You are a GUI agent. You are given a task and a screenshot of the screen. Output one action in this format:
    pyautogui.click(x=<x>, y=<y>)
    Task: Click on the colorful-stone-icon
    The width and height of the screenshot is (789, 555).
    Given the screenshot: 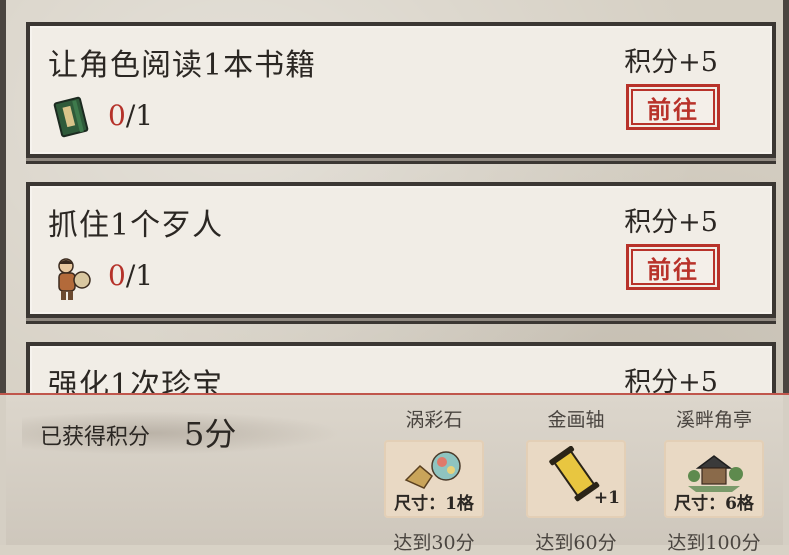 What is the action you would take?
    pyautogui.click(x=432, y=470)
    